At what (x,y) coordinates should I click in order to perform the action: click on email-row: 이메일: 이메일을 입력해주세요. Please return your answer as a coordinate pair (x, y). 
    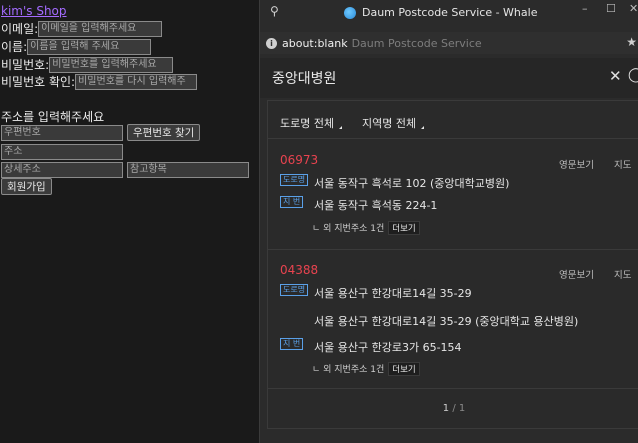
    Looking at the image, I should click on (82, 28).